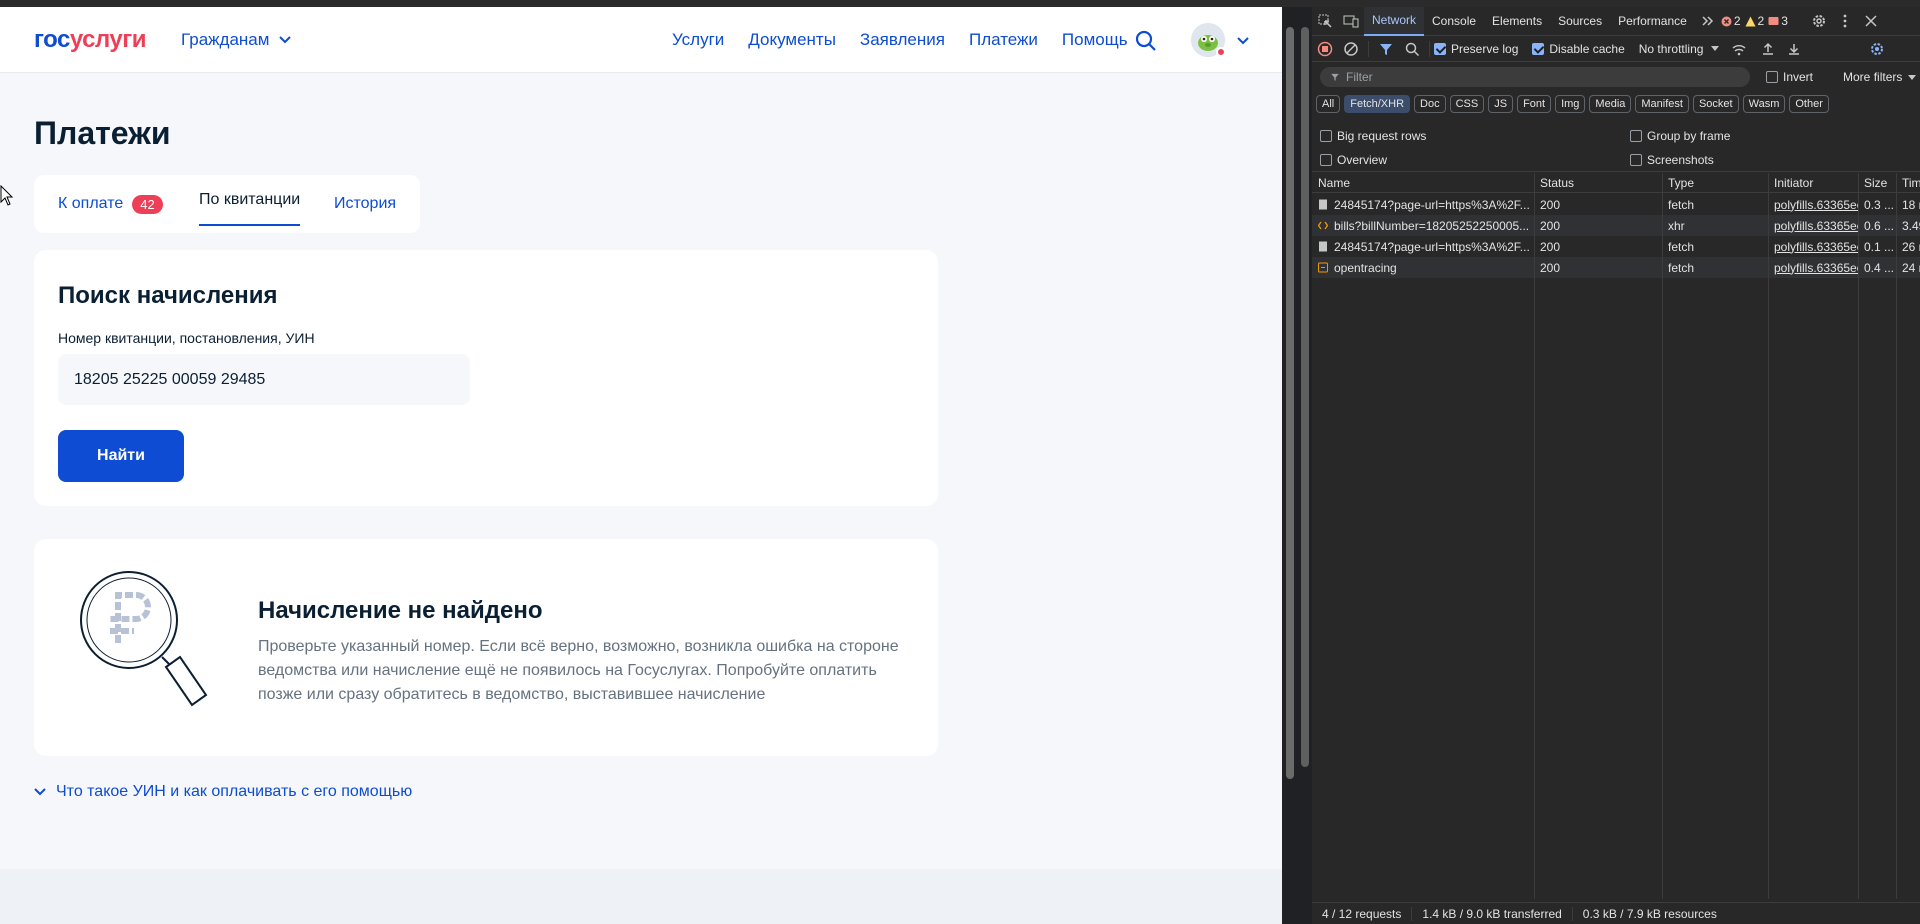 The image size is (1920, 924). Describe the element at coordinates (52, 39) in the screenshot. I see `logo-part1: гос` at that location.